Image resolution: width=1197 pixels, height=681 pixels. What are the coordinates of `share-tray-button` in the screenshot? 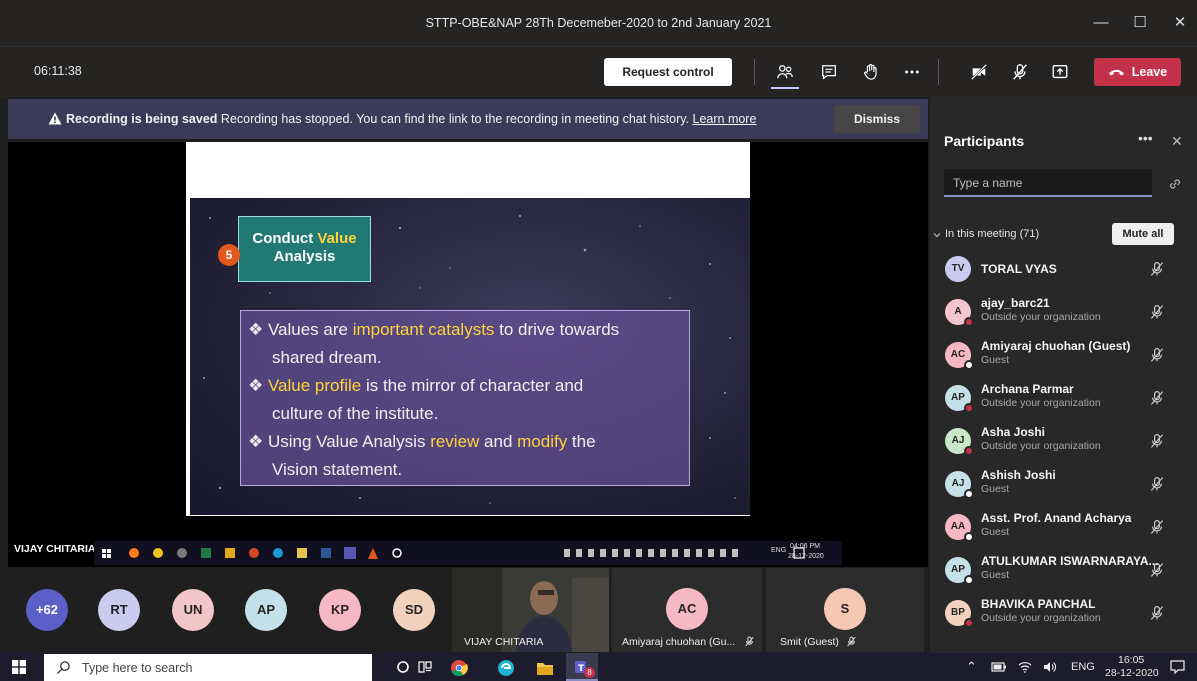 It's located at (1060, 72).